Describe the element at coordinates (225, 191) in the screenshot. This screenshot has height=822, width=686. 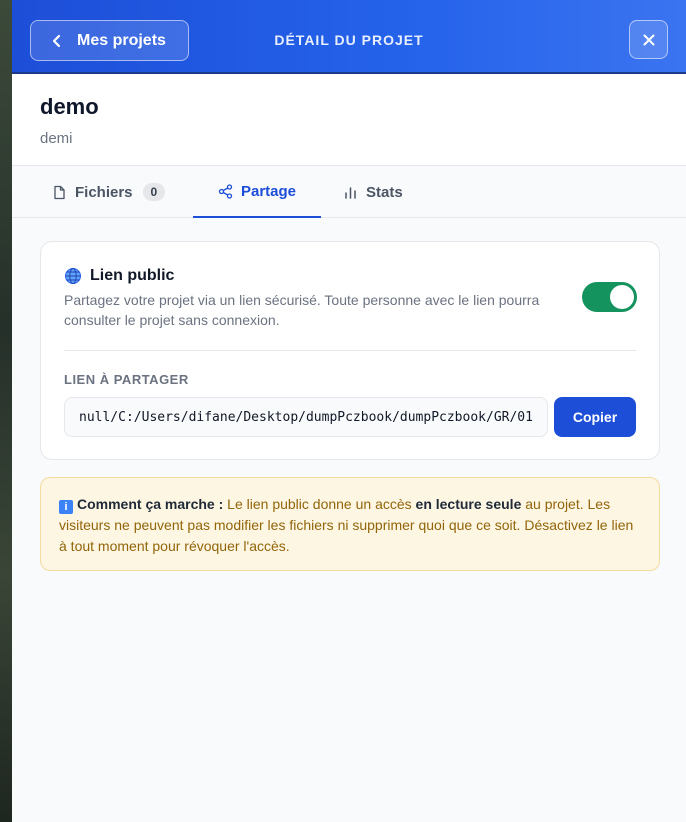
I see `share-icon` at that location.